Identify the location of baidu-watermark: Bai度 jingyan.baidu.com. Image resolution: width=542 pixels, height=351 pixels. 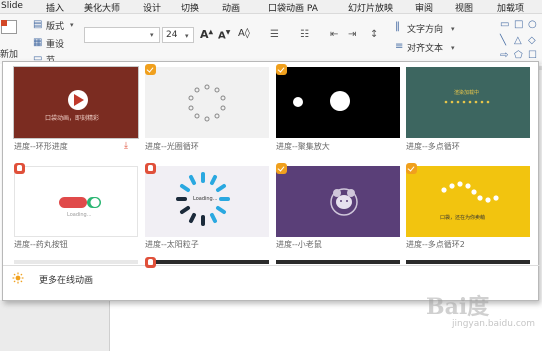
(480, 318).